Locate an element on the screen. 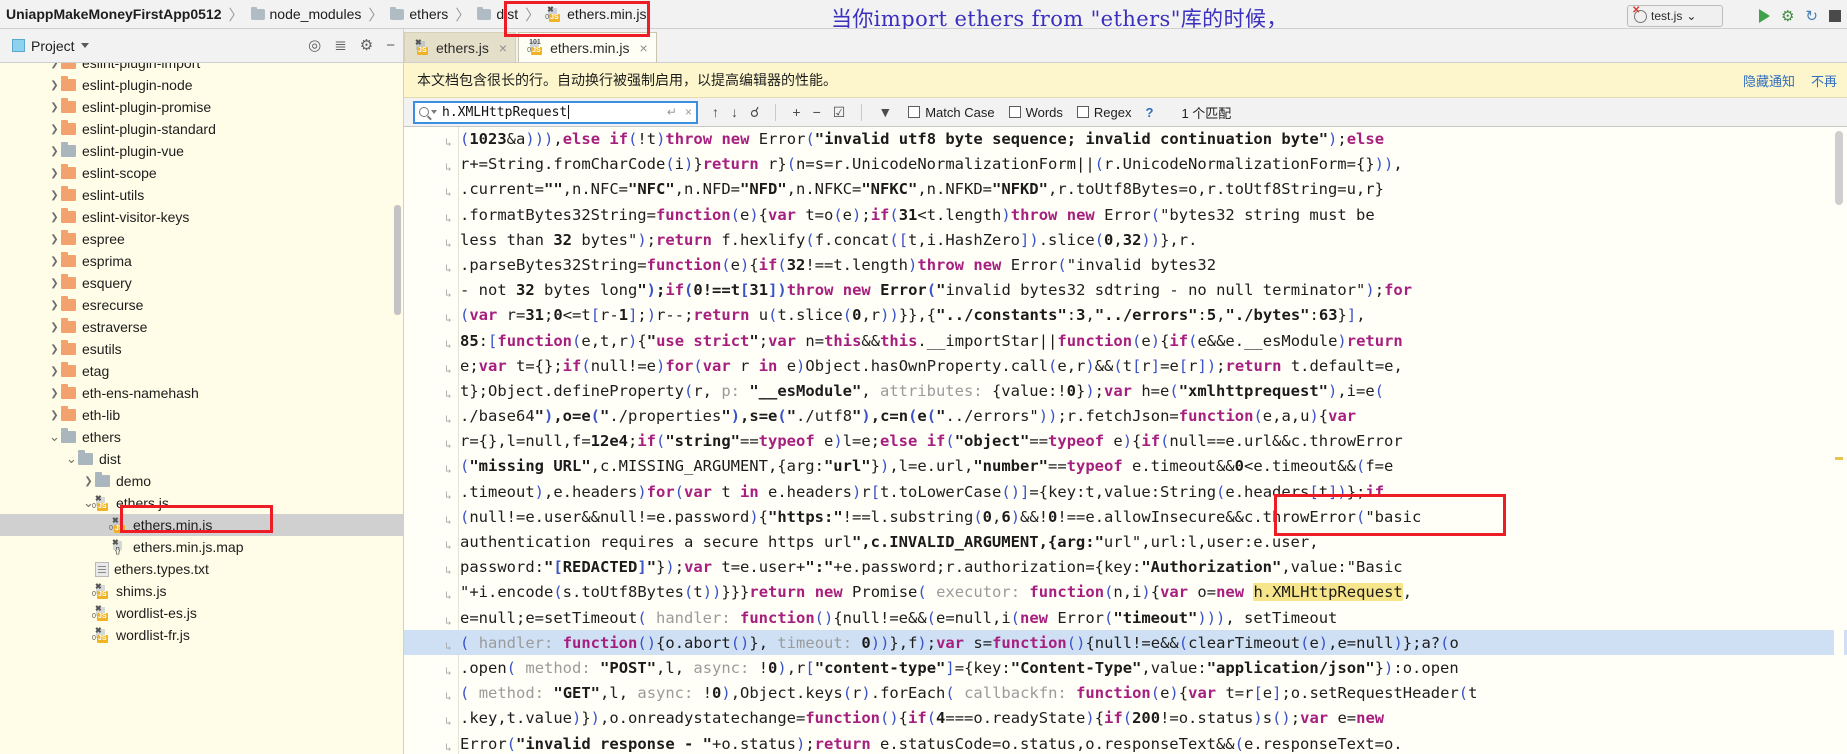 The height and width of the screenshot is (754, 1847). option-regex: Regex is located at coordinates (1103, 112).